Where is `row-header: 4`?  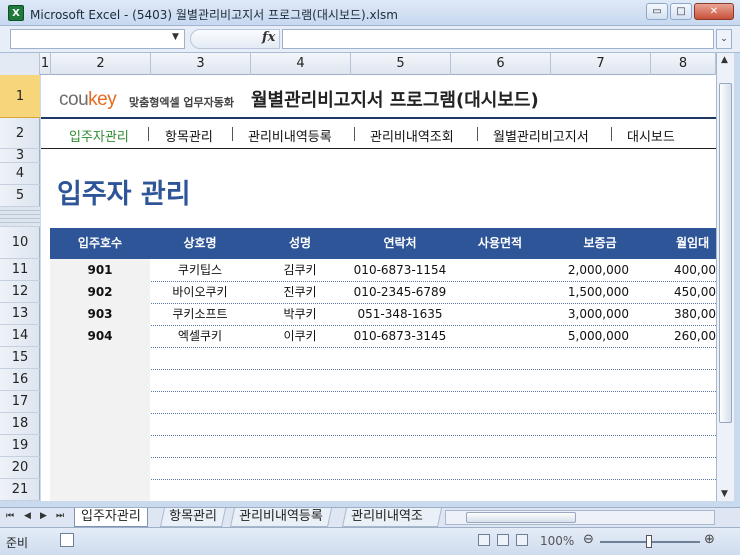
row-header: 4 is located at coordinates (20, 174).